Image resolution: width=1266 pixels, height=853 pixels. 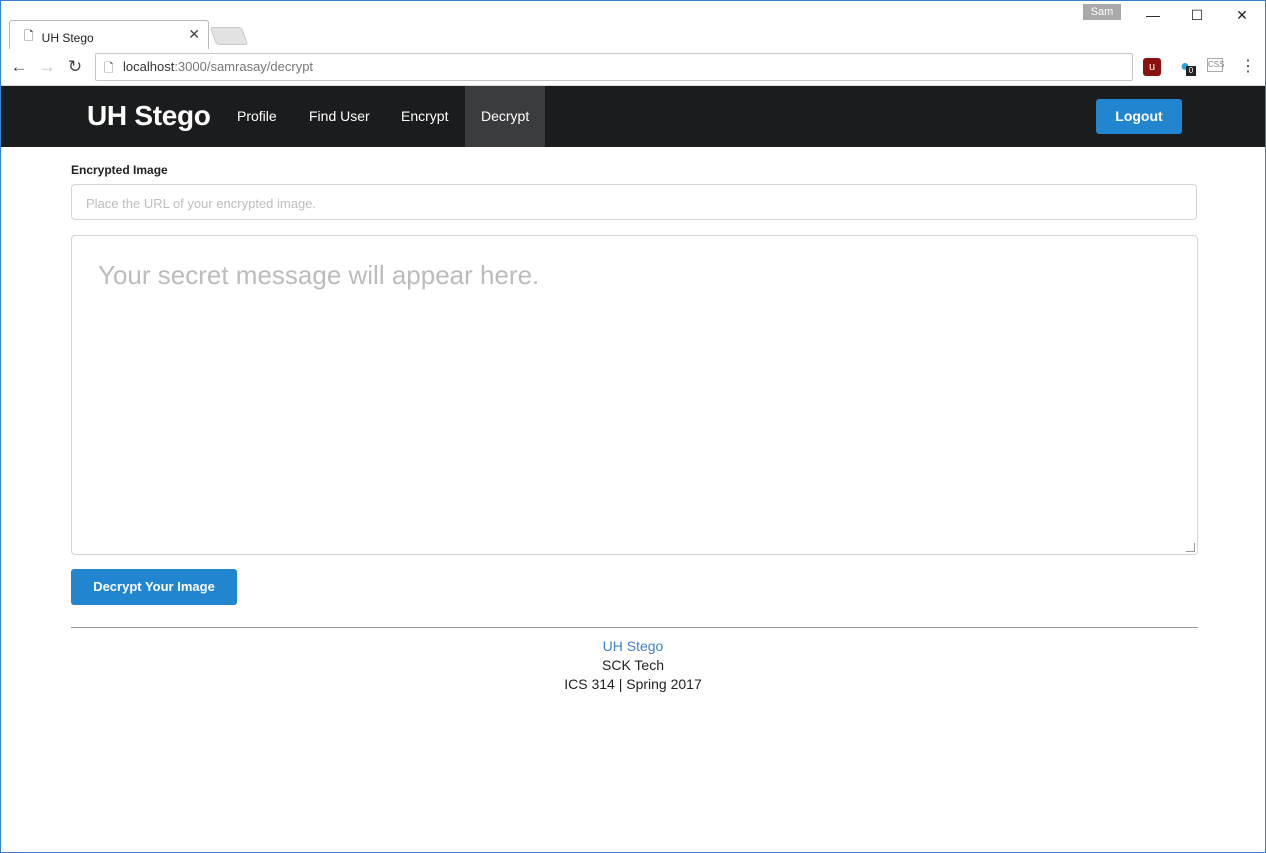 I want to click on tab-title: UH Stego, so click(x=67, y=37).